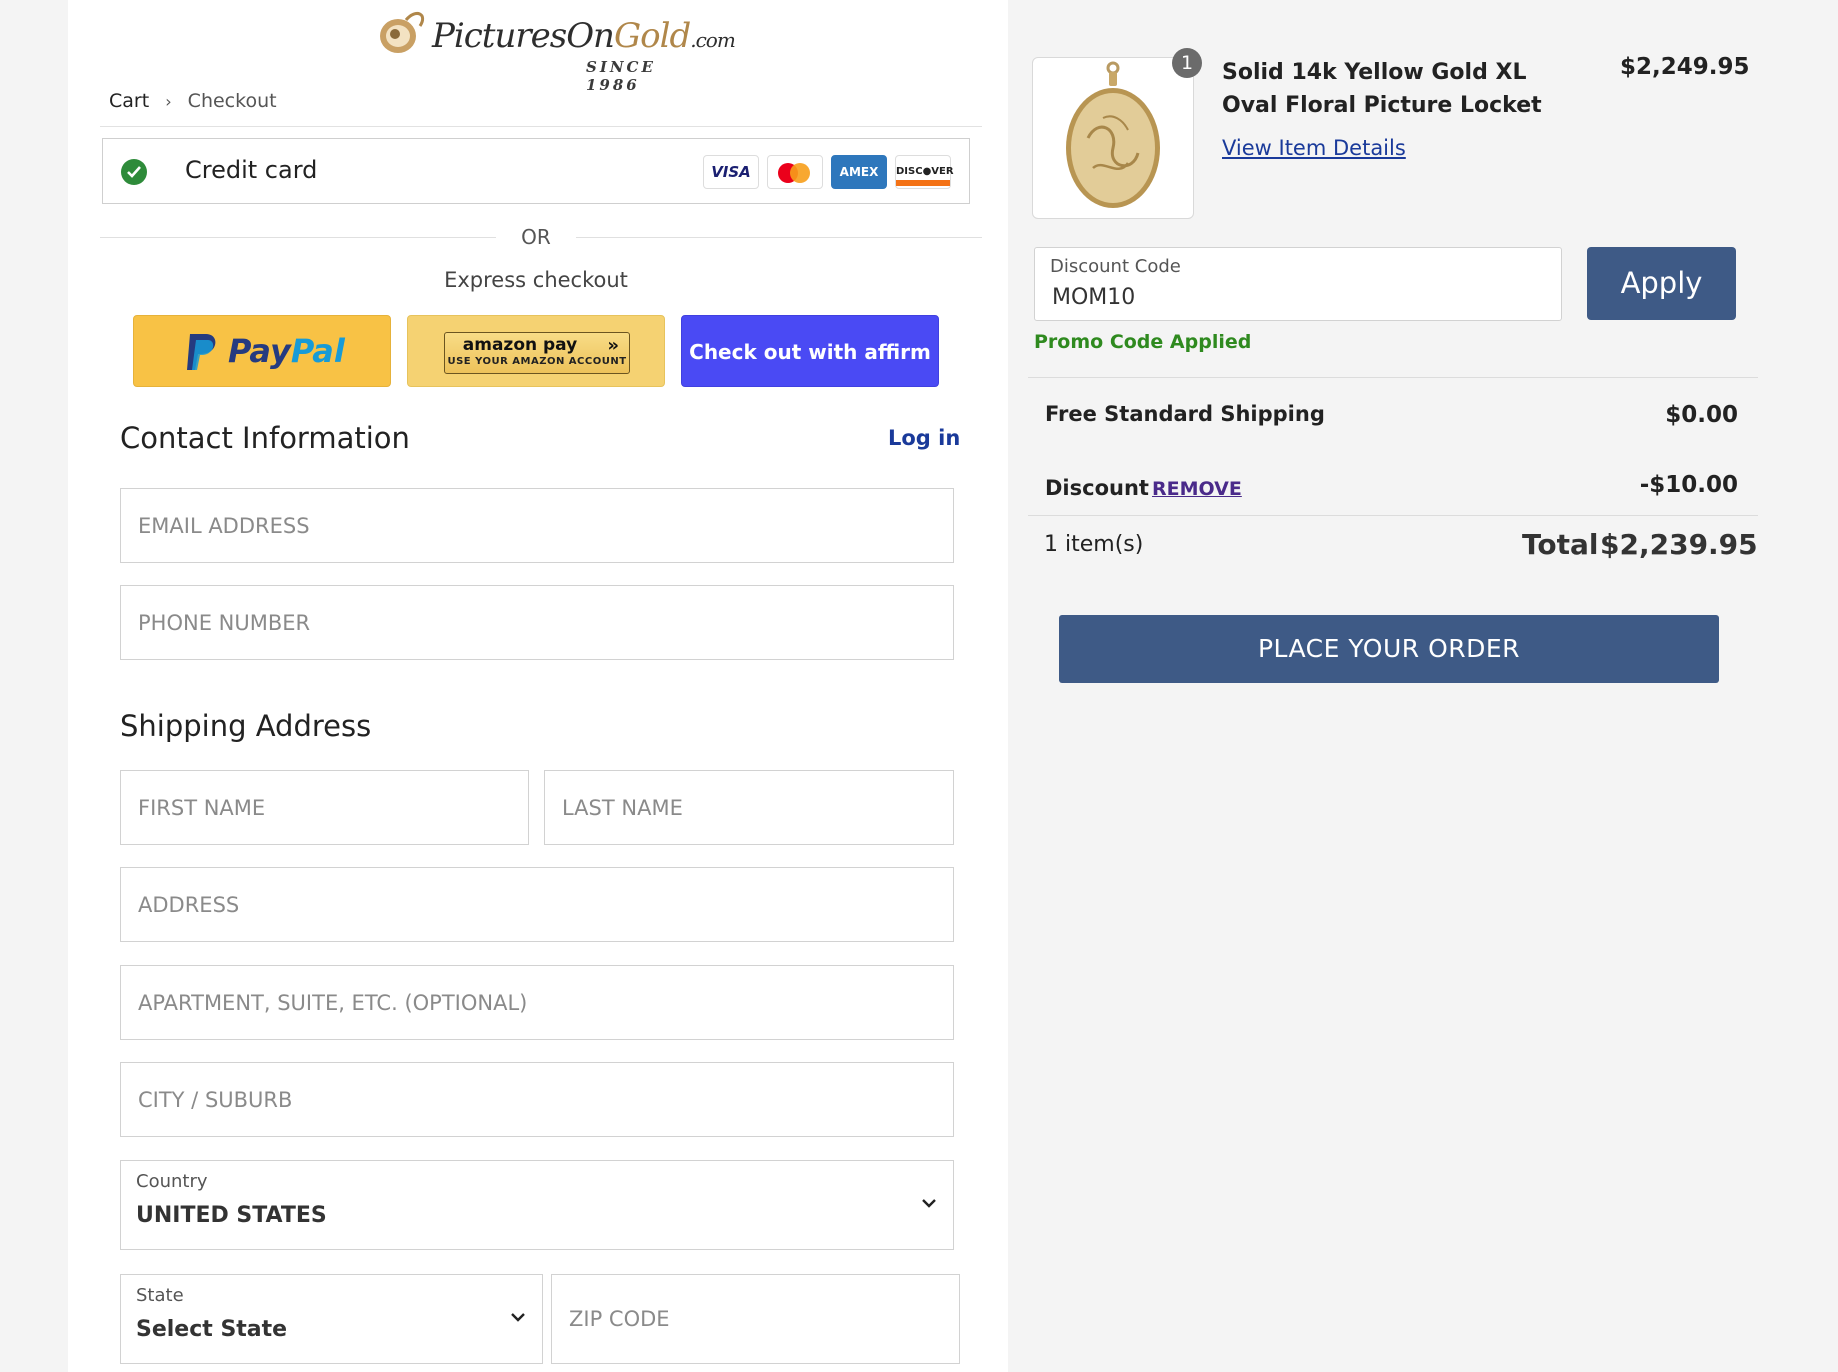 The height and width of the screenshot is (1372, 1838). I want to click on city-input, so click(537, 1099).